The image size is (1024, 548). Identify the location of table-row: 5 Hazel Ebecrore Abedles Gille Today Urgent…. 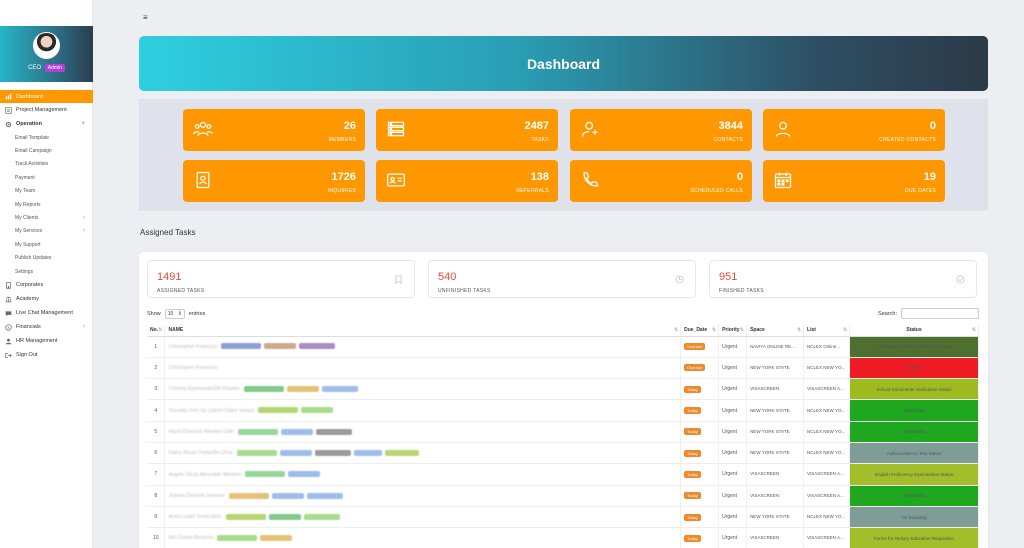
(563, 432).